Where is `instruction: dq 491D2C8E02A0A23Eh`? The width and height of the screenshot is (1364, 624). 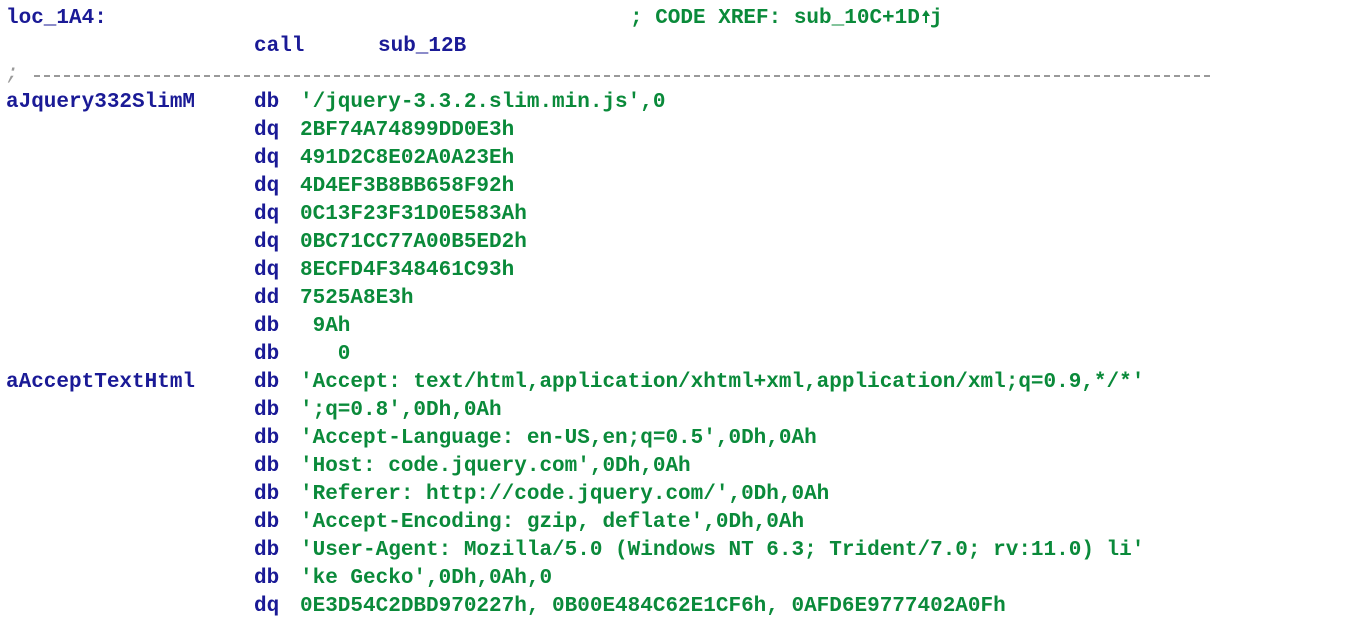
instruction: dq 491D2C8E02A0A23Eh is located at coordinates (384, 159).